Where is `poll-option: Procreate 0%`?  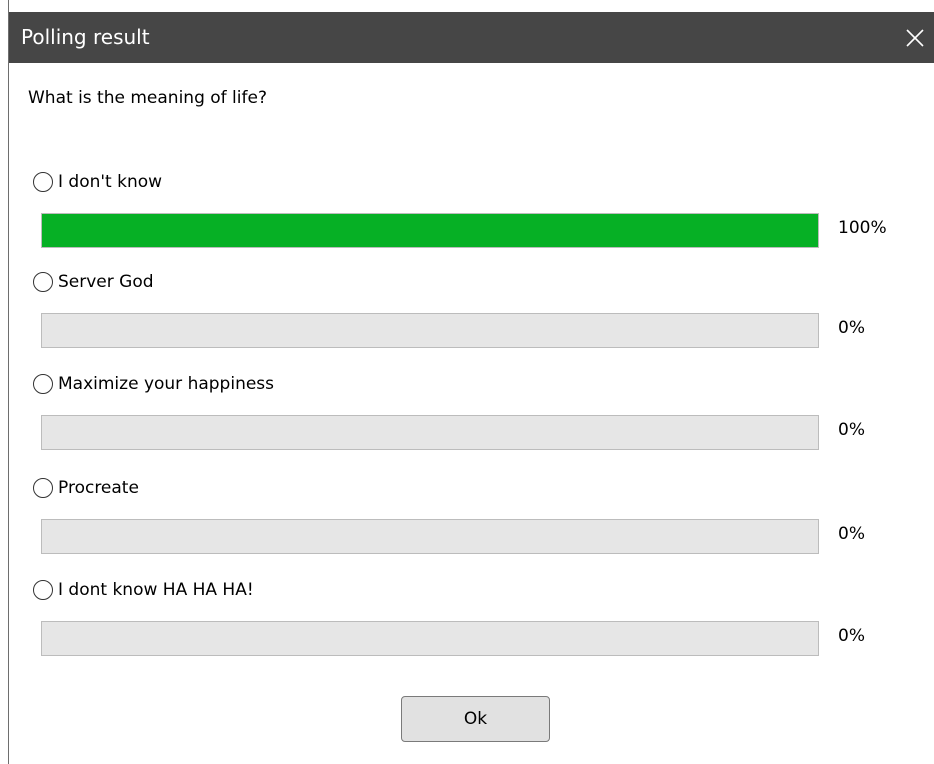
poll-option: Procreate 0% is located at coordinates (471, 521).